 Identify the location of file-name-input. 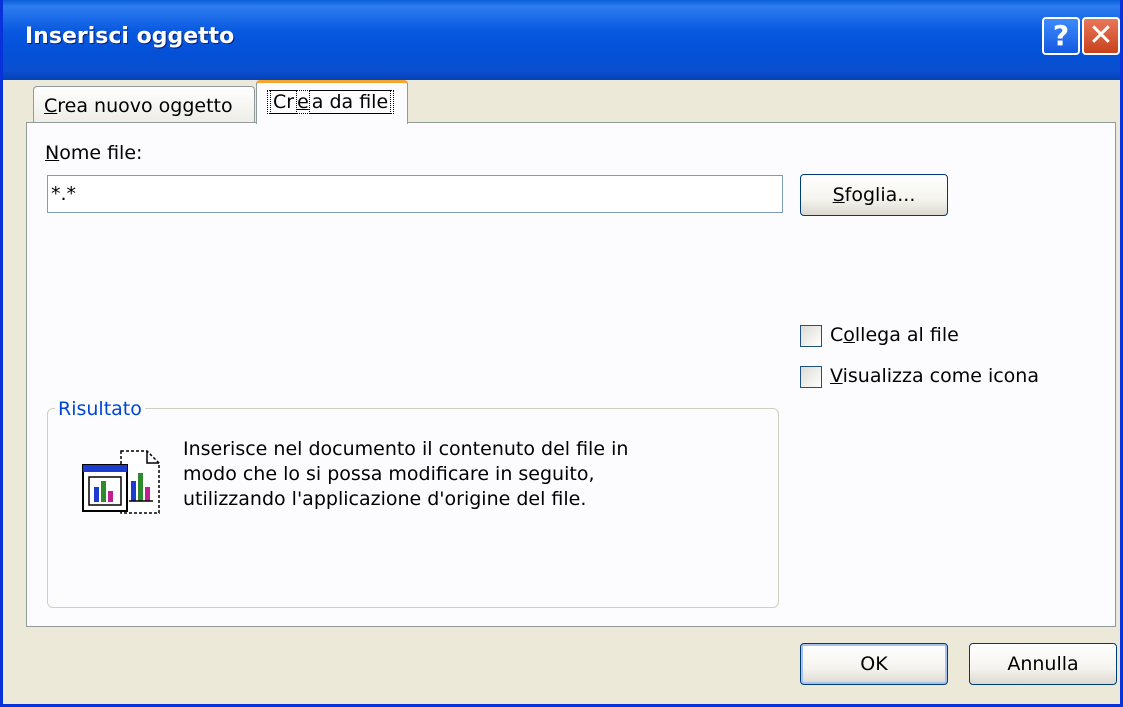
(415, 194).